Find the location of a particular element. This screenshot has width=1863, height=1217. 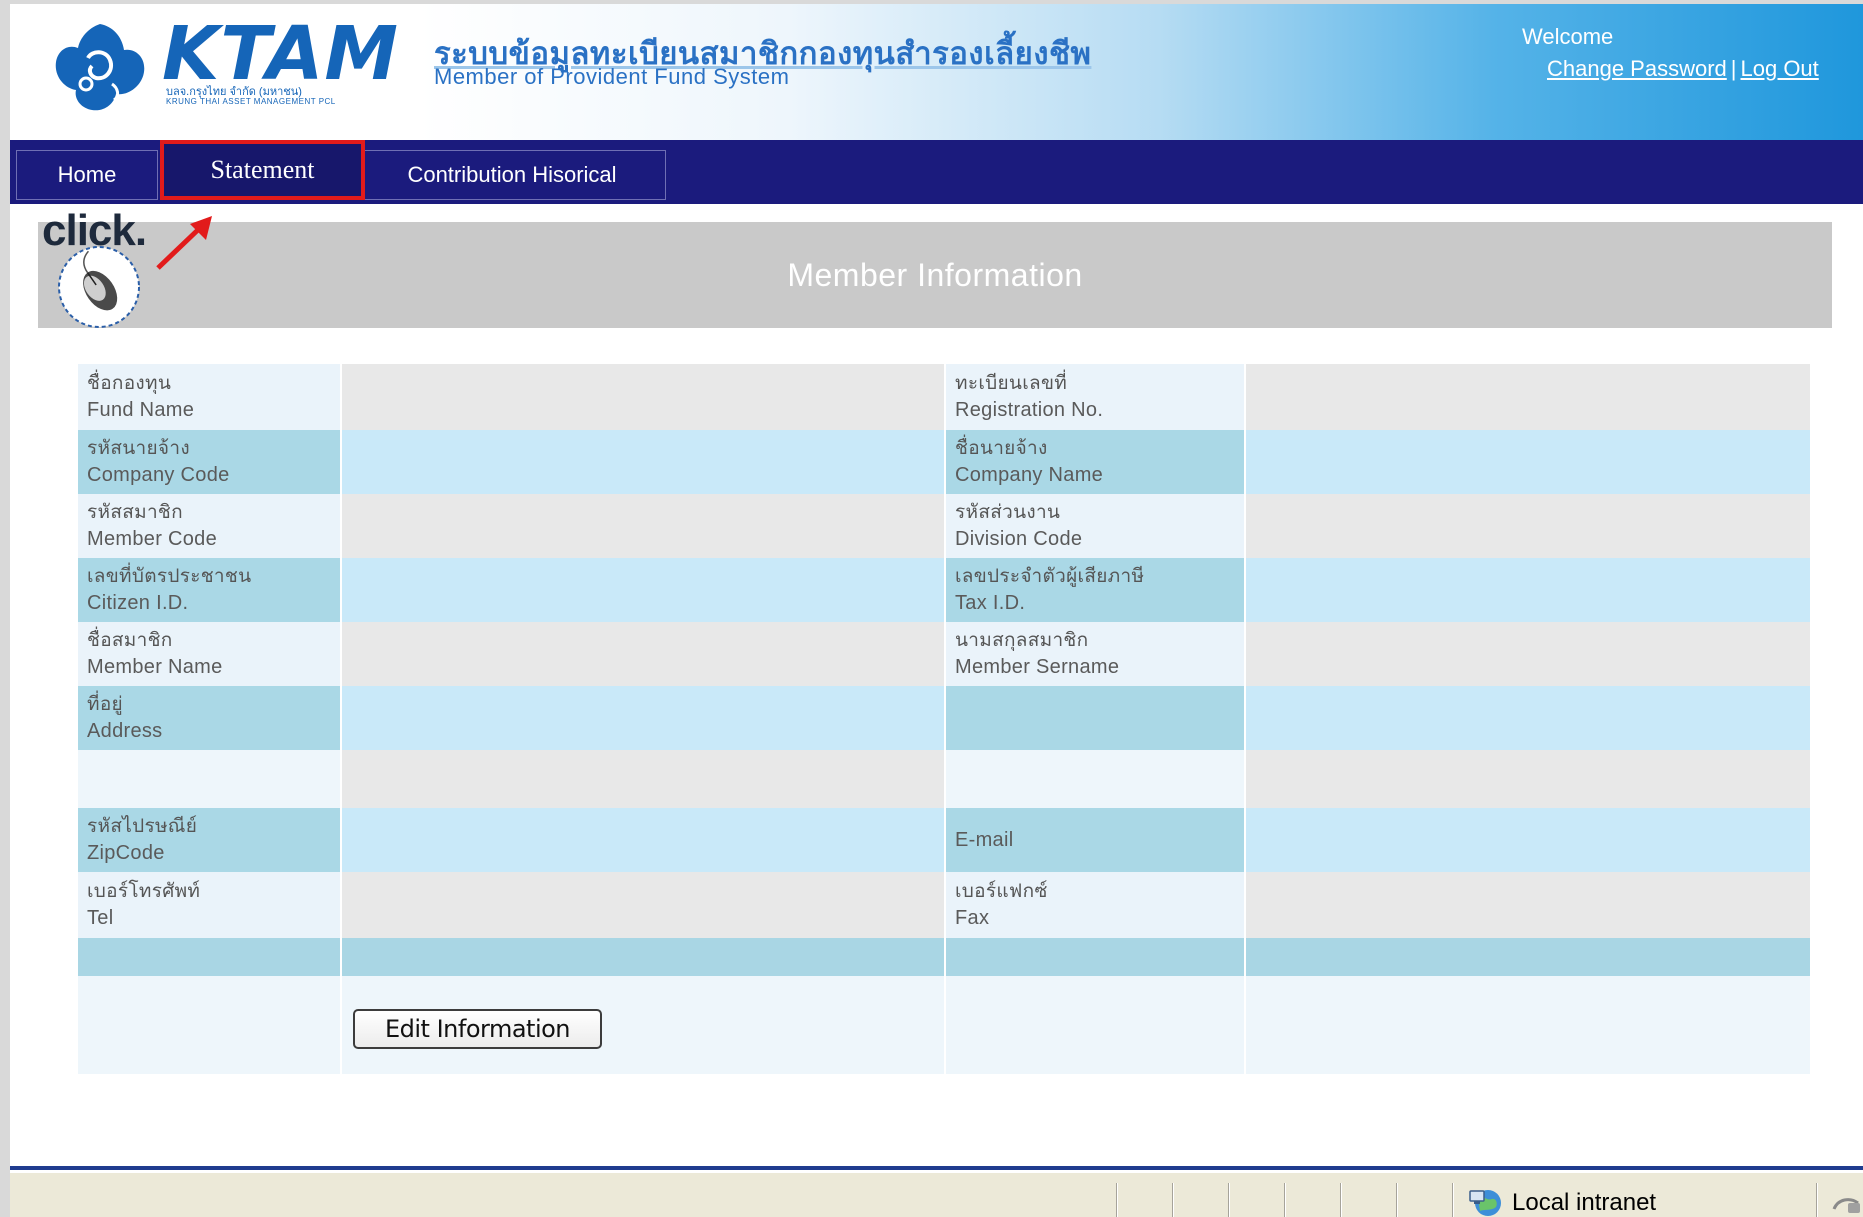

account-links: Change Password | Log Out is located at coordinates (1683, 69).